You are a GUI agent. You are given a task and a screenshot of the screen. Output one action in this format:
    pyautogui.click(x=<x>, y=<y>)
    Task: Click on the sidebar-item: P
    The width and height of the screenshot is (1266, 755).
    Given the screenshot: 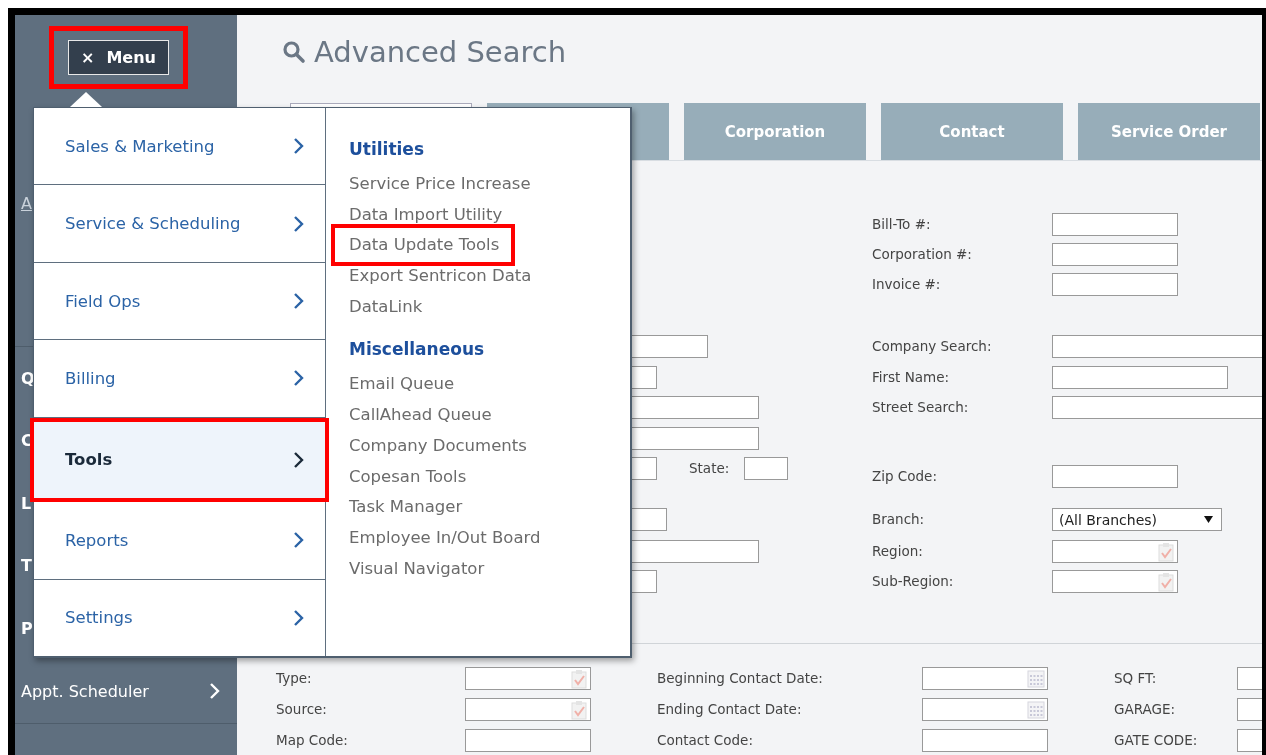 What is the action you would take?
    pyautogui.click(x=27, y=628)
    